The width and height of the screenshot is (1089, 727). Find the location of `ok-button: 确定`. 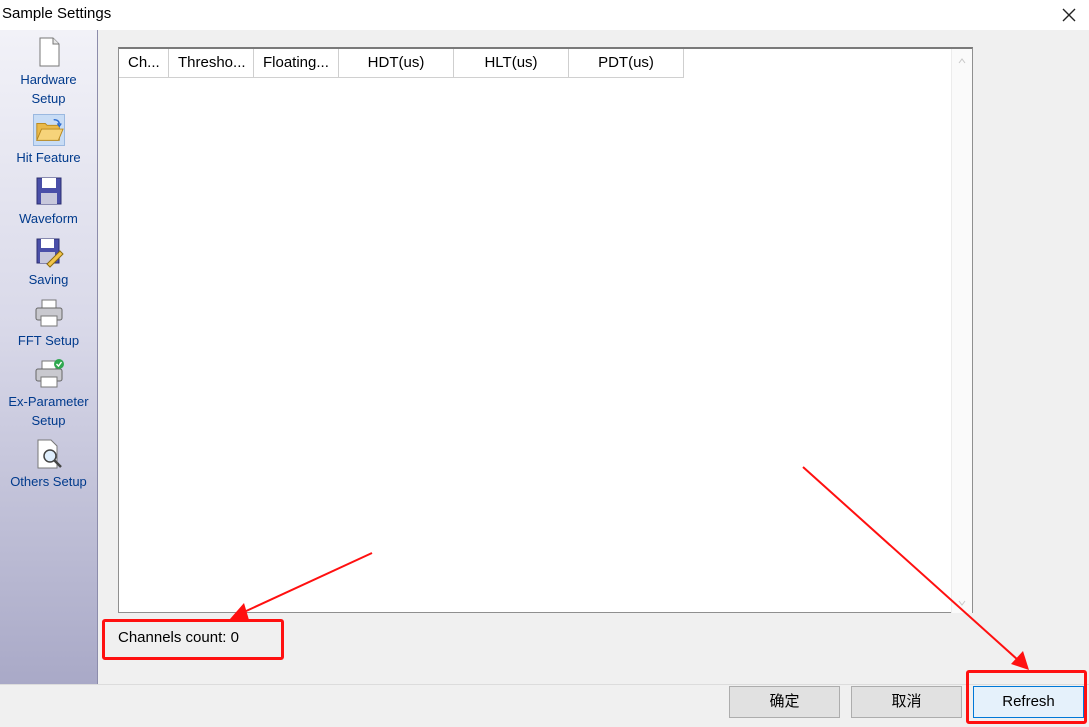

ok-button: 确定 is located at coordinates (784, 702).